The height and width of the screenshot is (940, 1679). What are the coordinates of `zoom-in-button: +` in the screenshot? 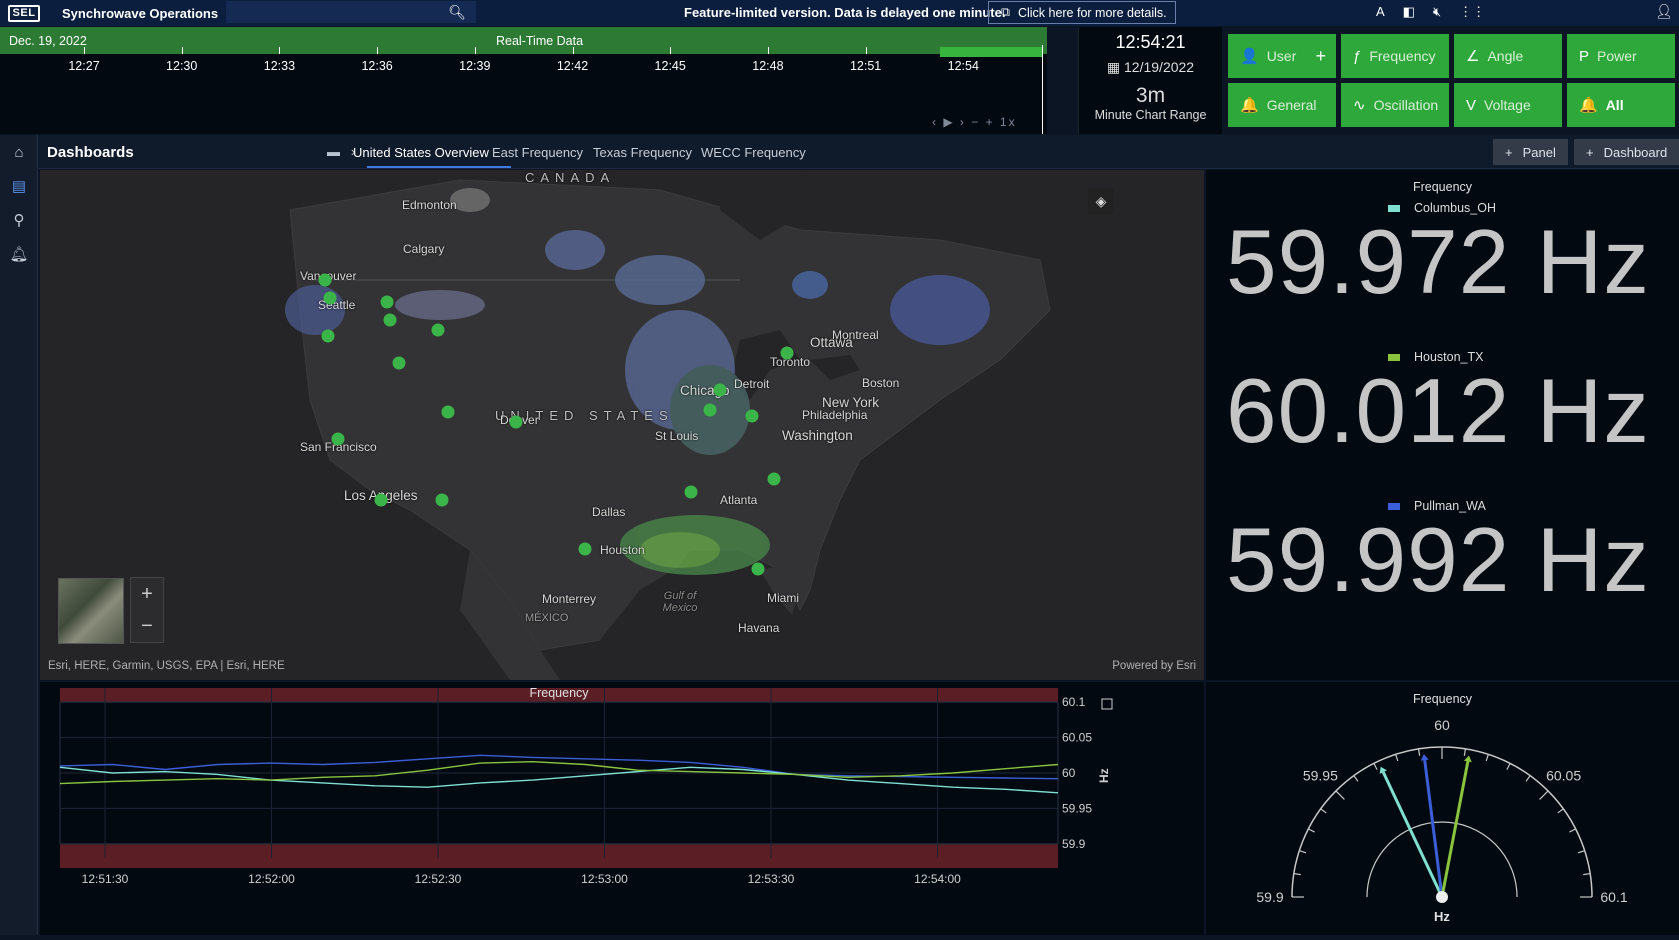 It's located at (147, 594).